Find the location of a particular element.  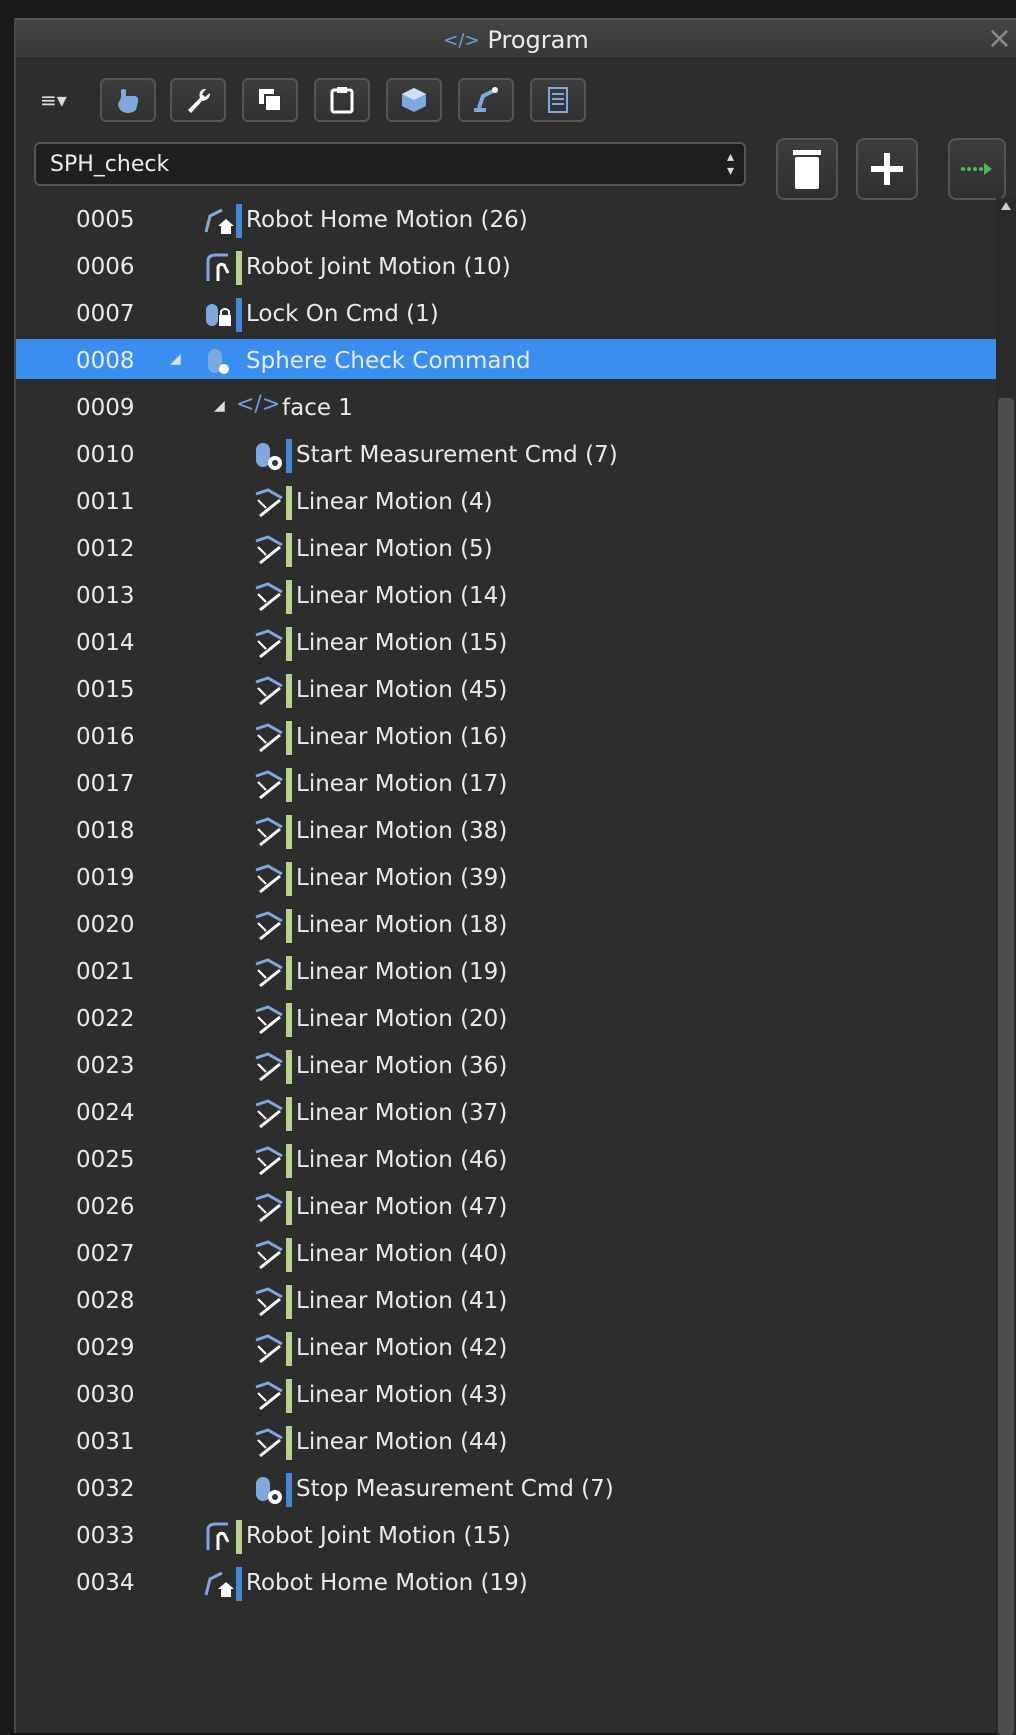

run-button is located at coordinates (977, 169).